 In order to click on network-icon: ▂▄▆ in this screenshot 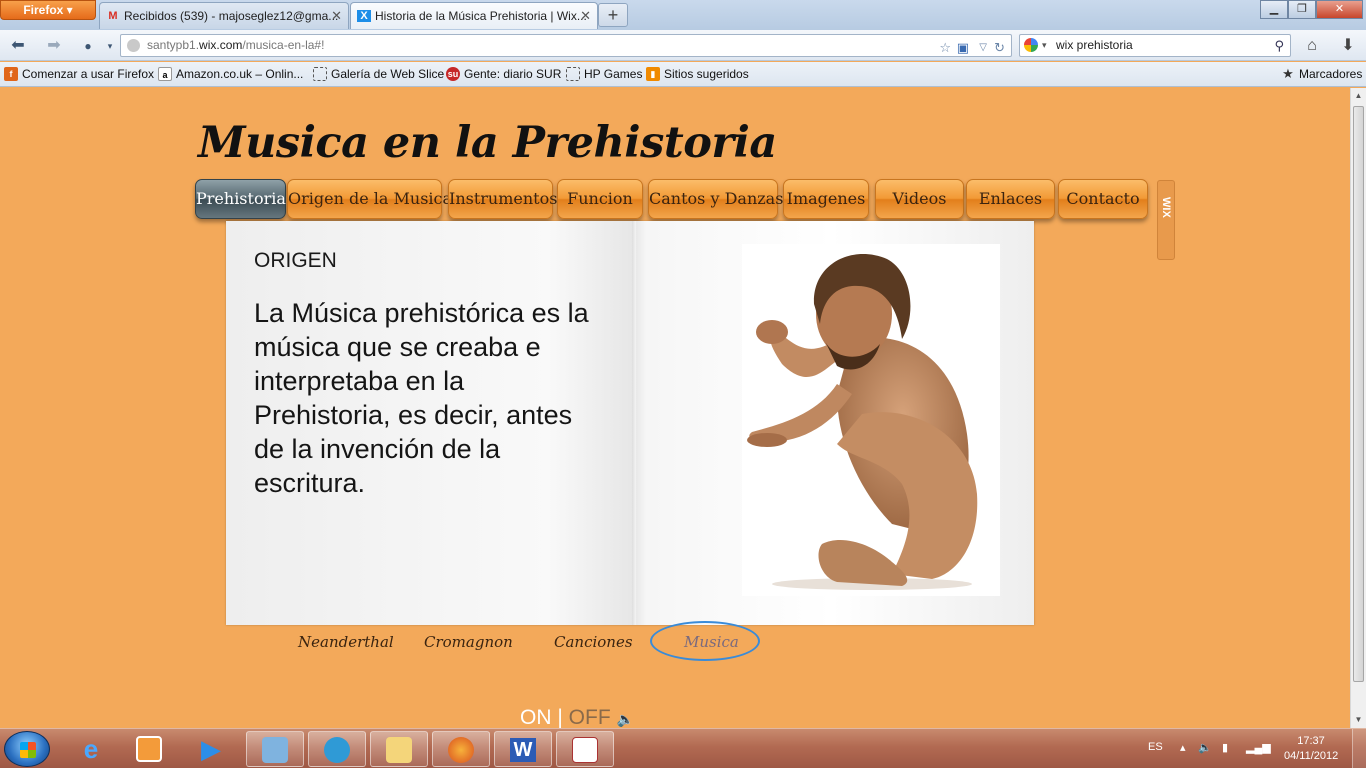, I will do `click(1258, 747)`.